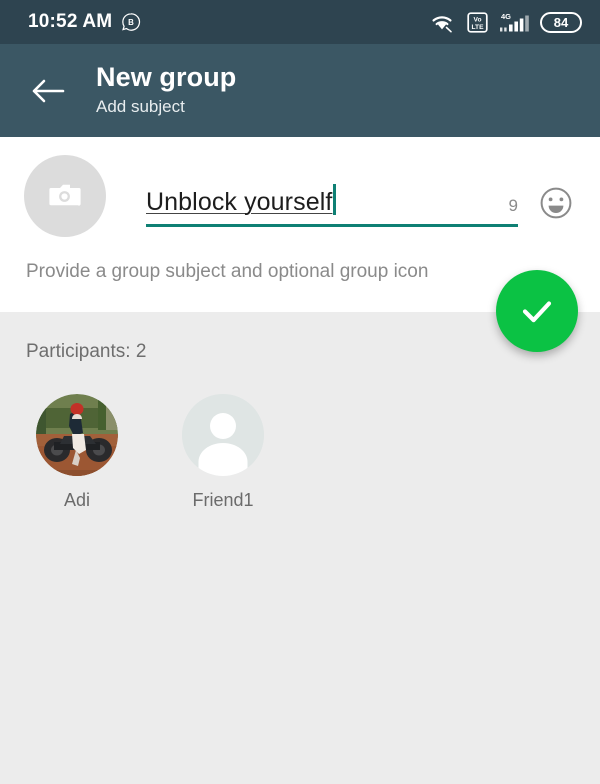 The width and height of the screenshot is (600, 784). Describe the element at coordinates (166, 76) in the screenshot. I see `page-title: New group` at that location.